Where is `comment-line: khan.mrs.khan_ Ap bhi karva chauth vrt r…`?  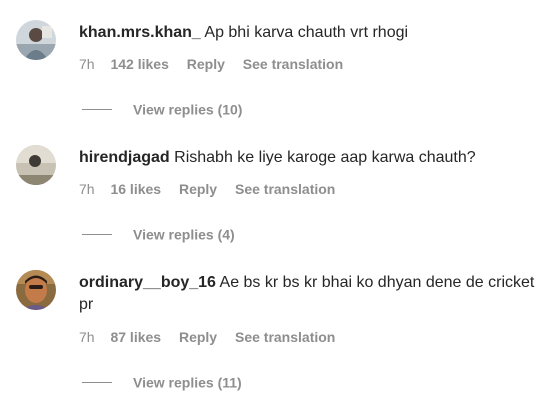 comment-line: khan.mrs.khan_ Ap bhi karva chauth vrt r… is located at coordinates (309, 33).